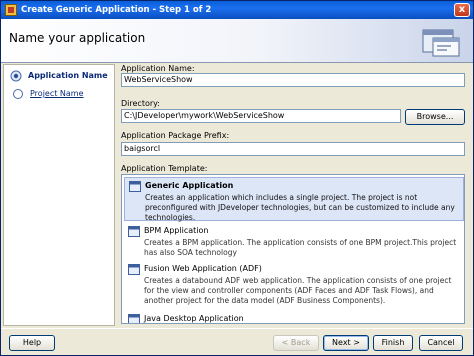 The width and height of the screenshot is (474, 356). I want to click on app-name-label: Application Name:, so click(158, 68).